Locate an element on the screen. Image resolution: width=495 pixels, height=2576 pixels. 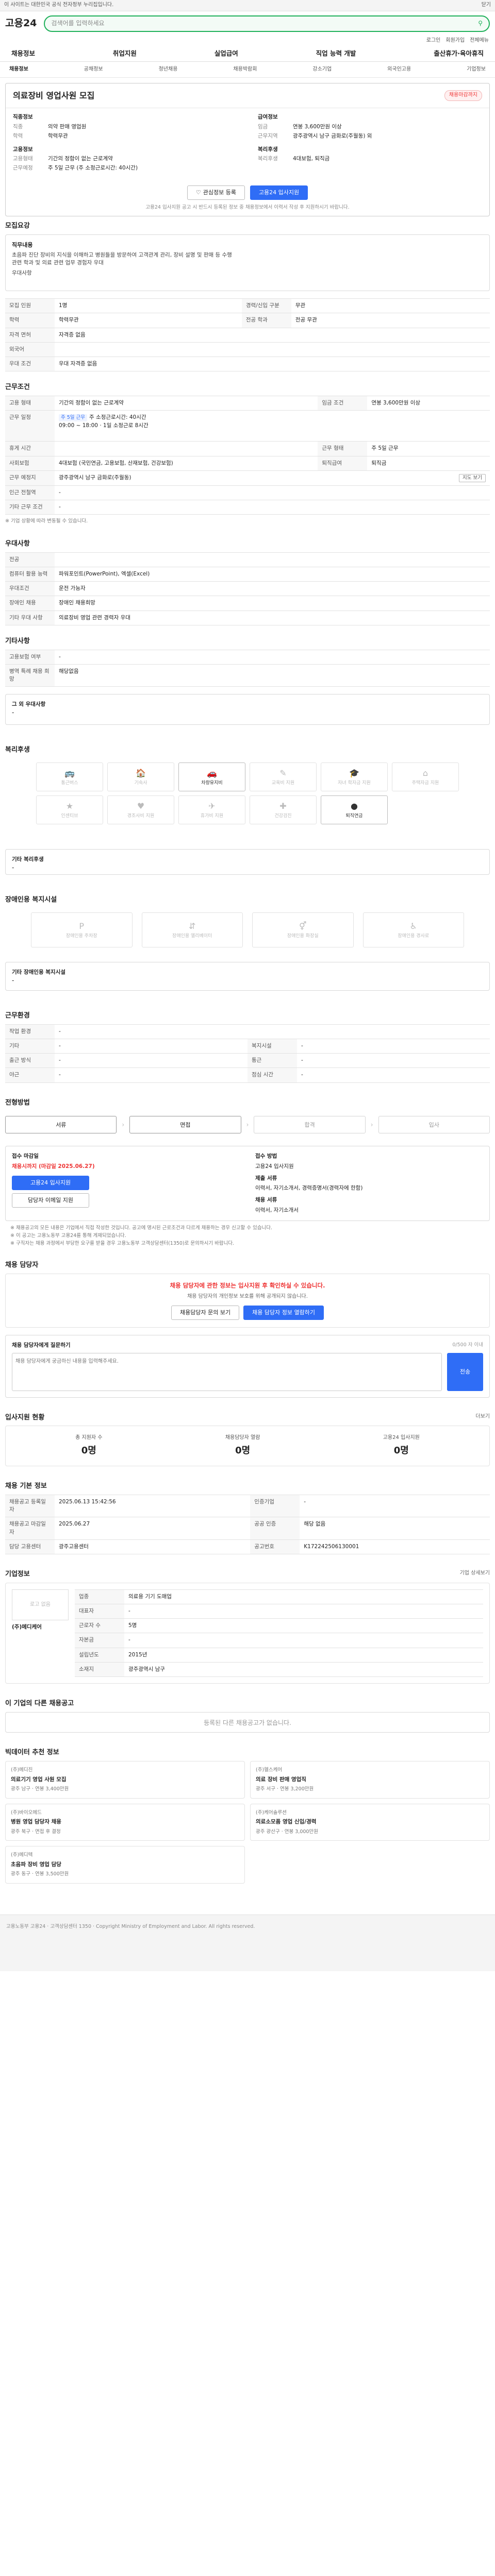
table-header-cell: 경력/신입 구분 is located at coordinates (266, 306).